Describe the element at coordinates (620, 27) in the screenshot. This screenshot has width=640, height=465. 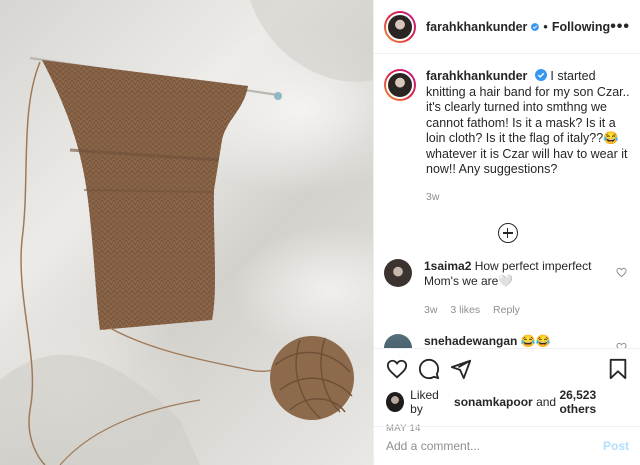
I see `more-options-icon: •••` at that location.